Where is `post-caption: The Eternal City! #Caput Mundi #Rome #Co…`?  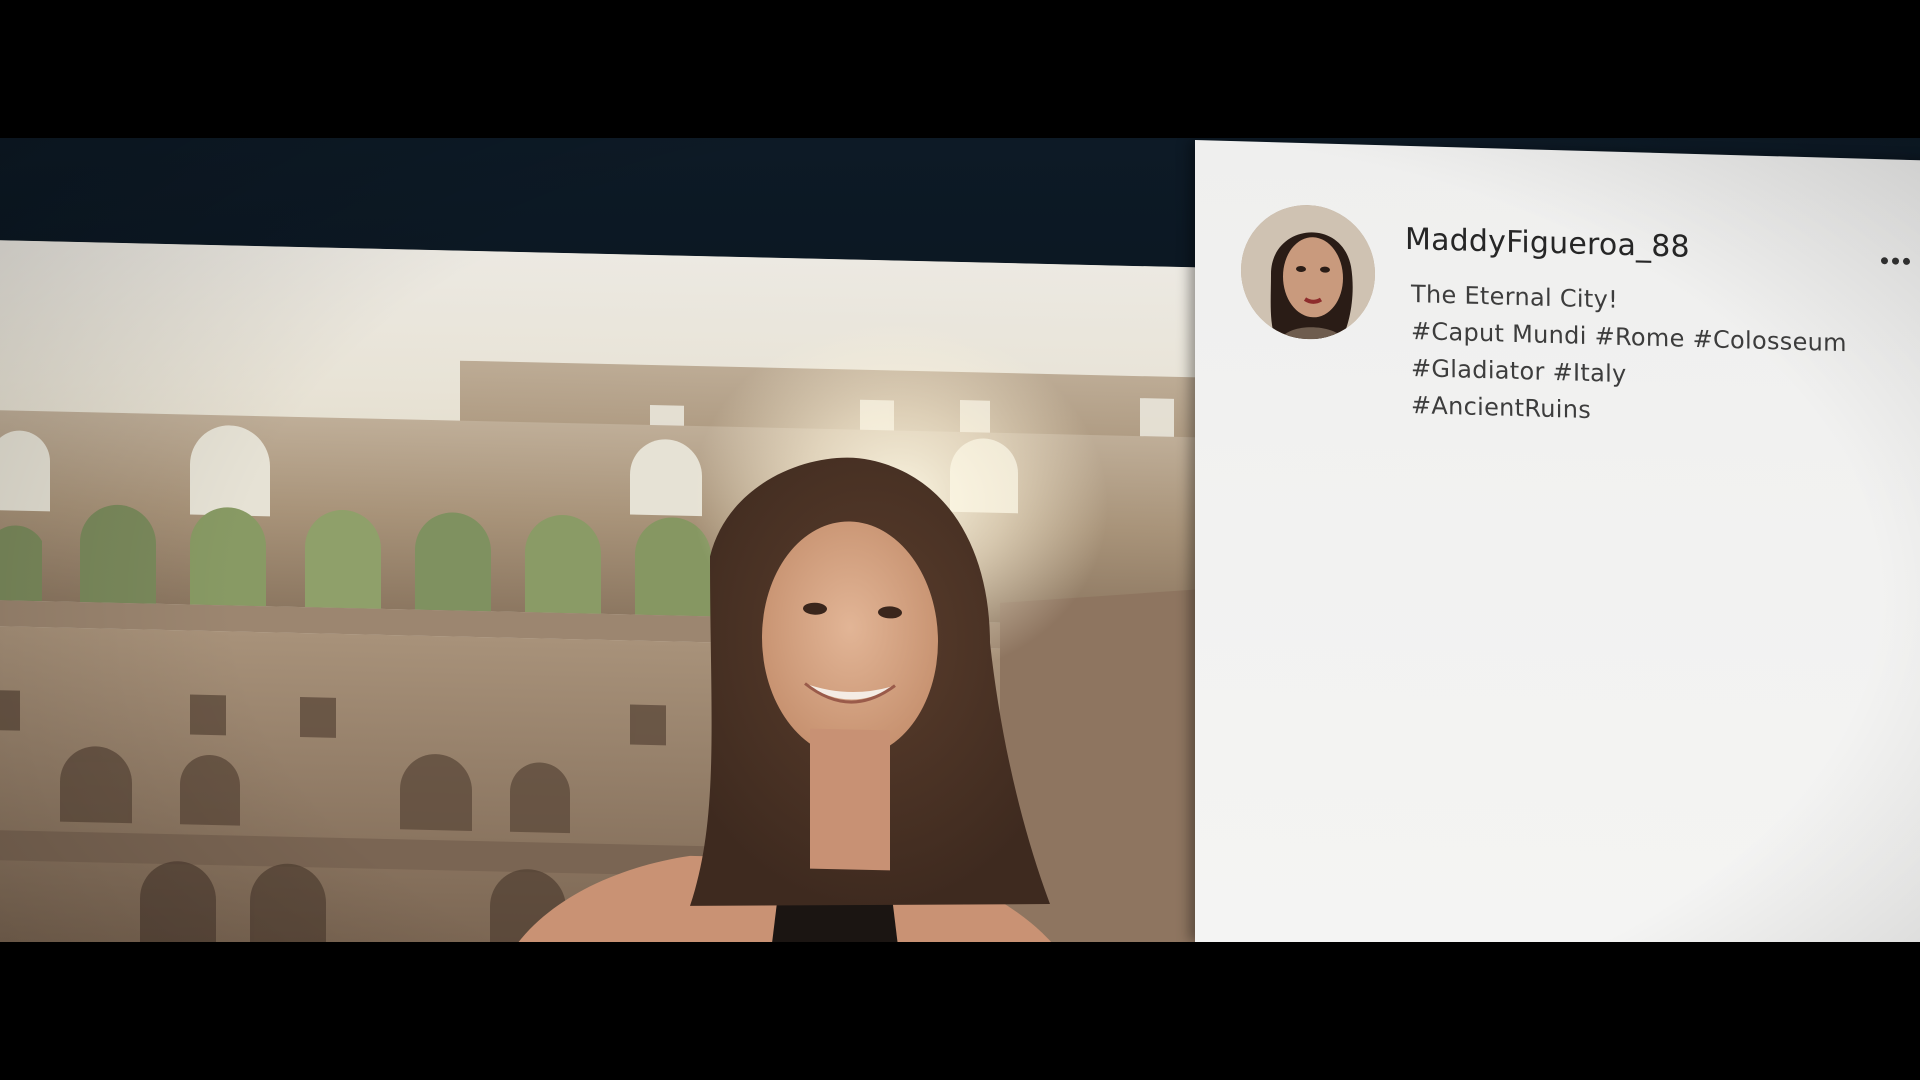 post-caption: The Eternal City! #Caput Mundi #Rome #Co… is located at coordinates (1646, 356).